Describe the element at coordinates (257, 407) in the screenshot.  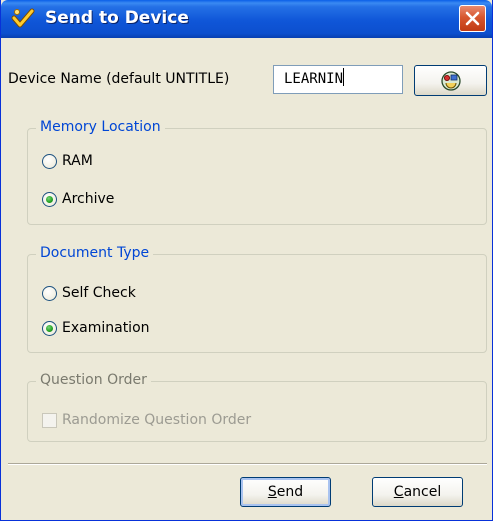
I see `question-order-group: Question Order Randomize Question Order` at that location.